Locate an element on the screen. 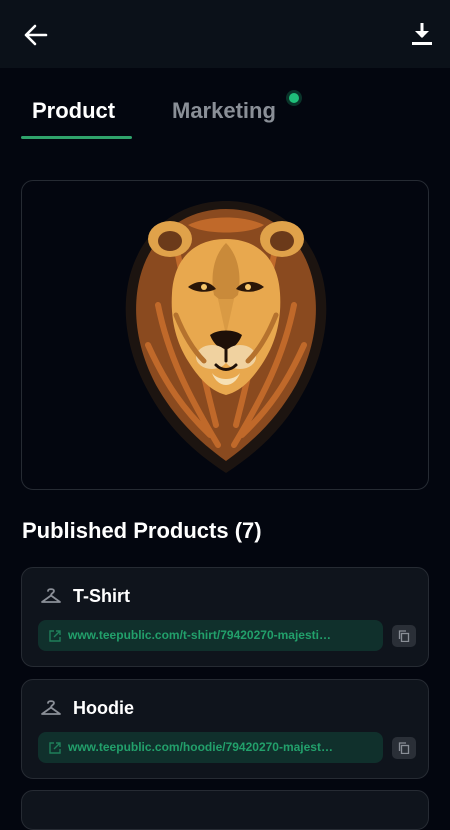 This screenshot has width=450, height=830. product-name: T-Shirt is located at coordinates (101, 596).